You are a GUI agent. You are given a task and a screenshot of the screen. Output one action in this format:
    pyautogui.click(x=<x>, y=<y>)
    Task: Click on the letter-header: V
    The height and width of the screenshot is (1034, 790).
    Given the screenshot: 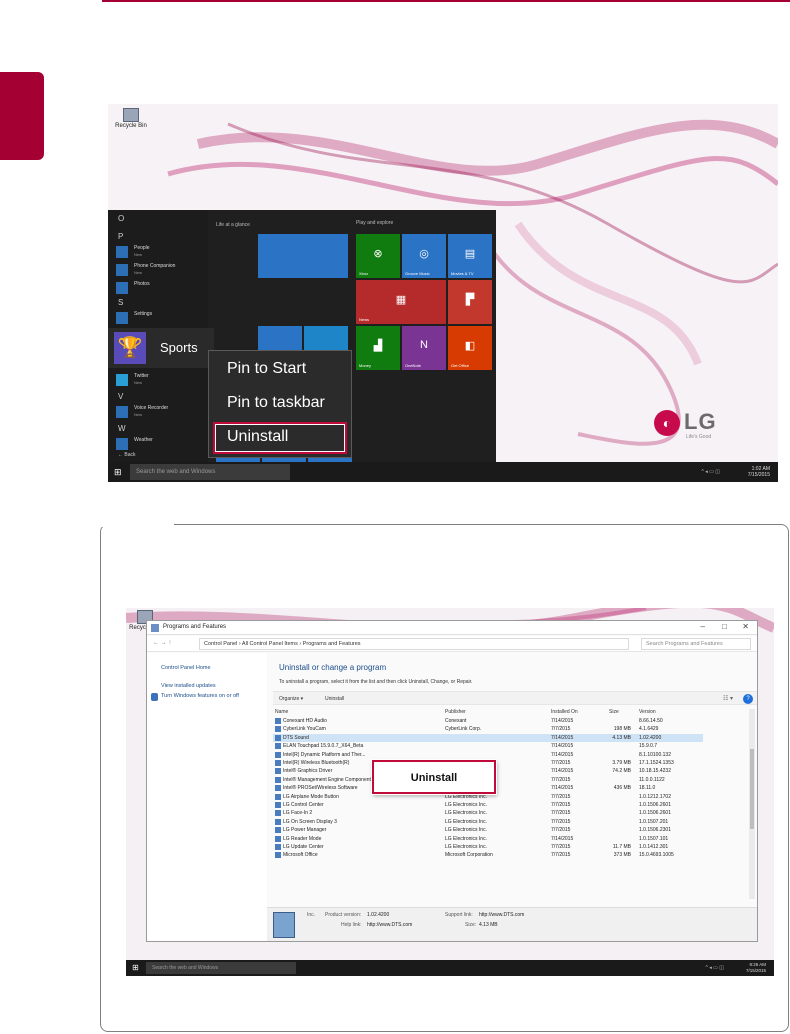 What is the action you would take?
    pyautogui.click(x=120, y=396)
    